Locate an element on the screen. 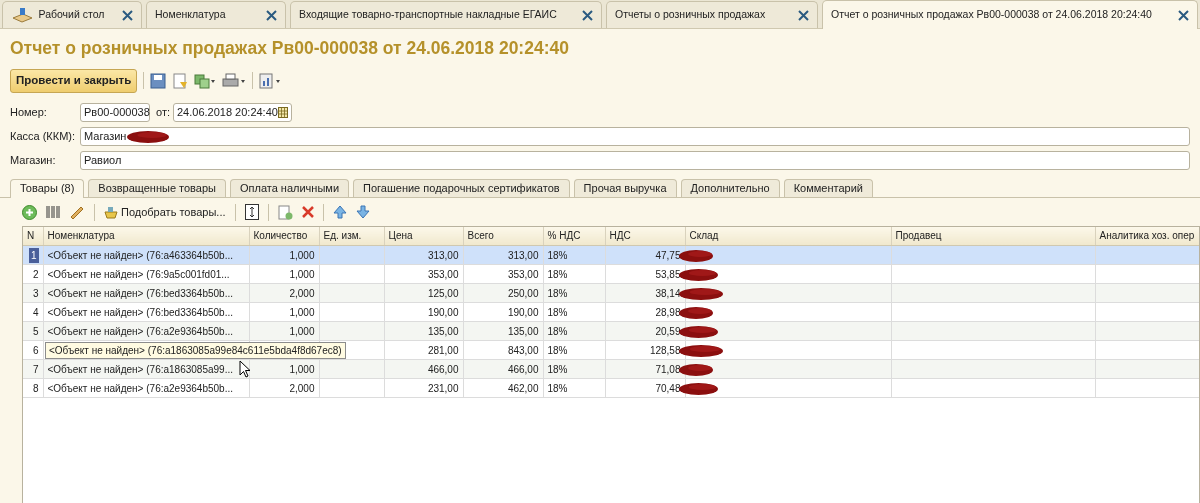  copy-icon is located at coordinates (205, 80).